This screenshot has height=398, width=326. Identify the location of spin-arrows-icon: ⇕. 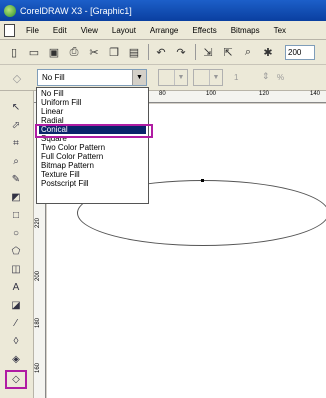
(266, 76).